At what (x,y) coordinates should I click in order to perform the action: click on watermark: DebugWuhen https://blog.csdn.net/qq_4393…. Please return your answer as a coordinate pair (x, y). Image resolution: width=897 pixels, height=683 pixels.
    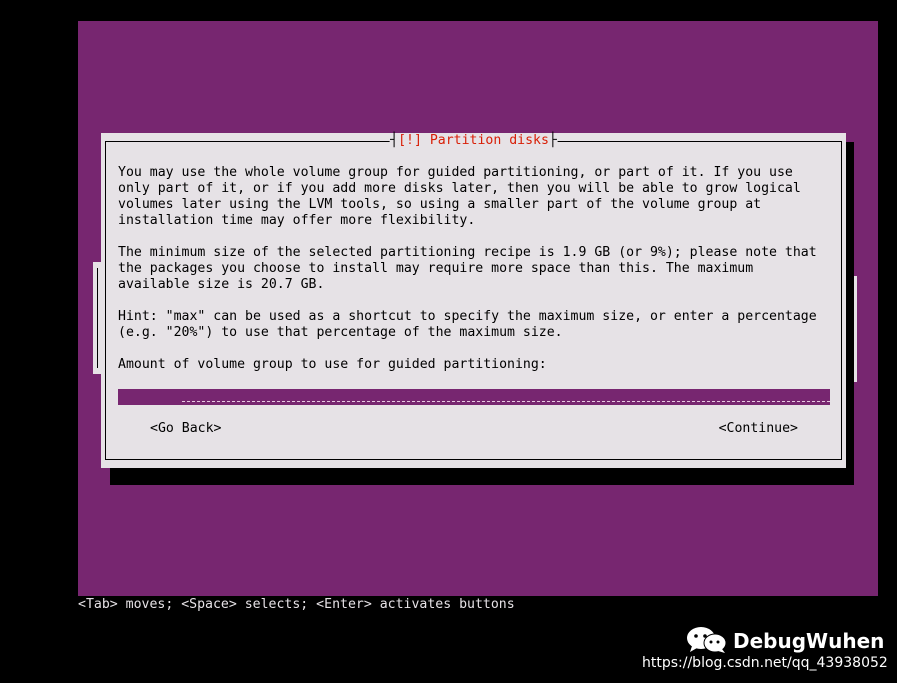
    Looking at the image, I should click on (766, 651).